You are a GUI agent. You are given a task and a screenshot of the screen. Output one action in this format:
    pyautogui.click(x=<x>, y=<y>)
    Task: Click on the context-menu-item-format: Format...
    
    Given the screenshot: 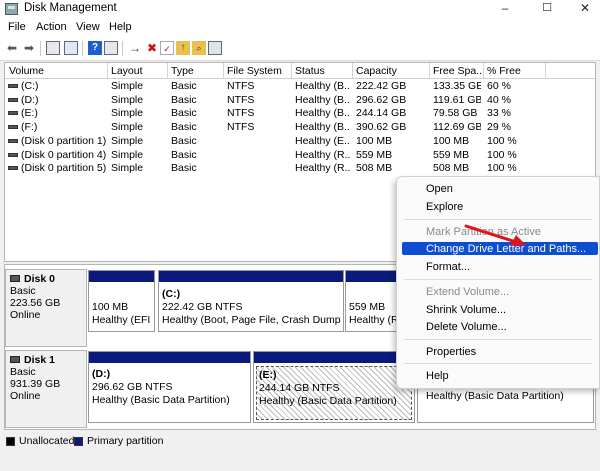 What is the action you would take?
    pyautogui.click(x=448, y=267)
    